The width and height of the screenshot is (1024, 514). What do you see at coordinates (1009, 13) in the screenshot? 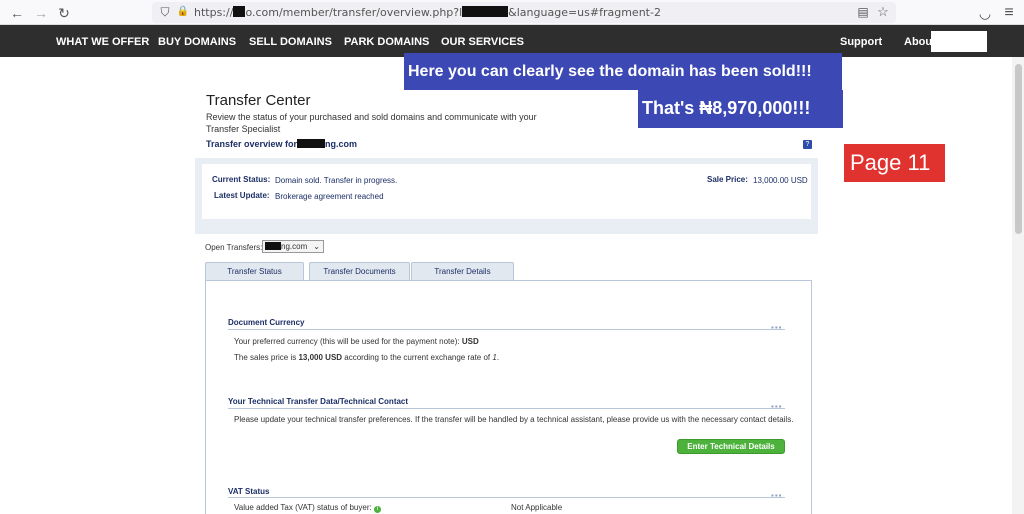
I see `menu-icon: ≡` at bounding box center [1009, 13].